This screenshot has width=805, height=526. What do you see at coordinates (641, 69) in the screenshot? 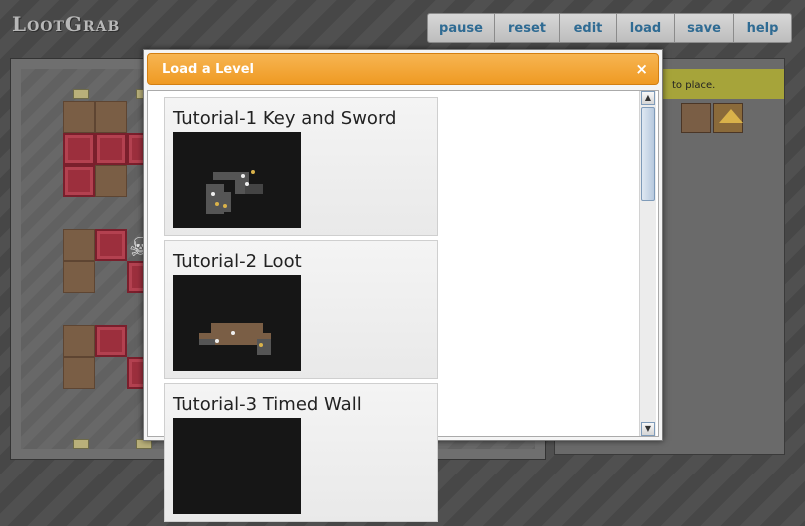
I see `close-icon: ×` at bounding box center [641, 69].